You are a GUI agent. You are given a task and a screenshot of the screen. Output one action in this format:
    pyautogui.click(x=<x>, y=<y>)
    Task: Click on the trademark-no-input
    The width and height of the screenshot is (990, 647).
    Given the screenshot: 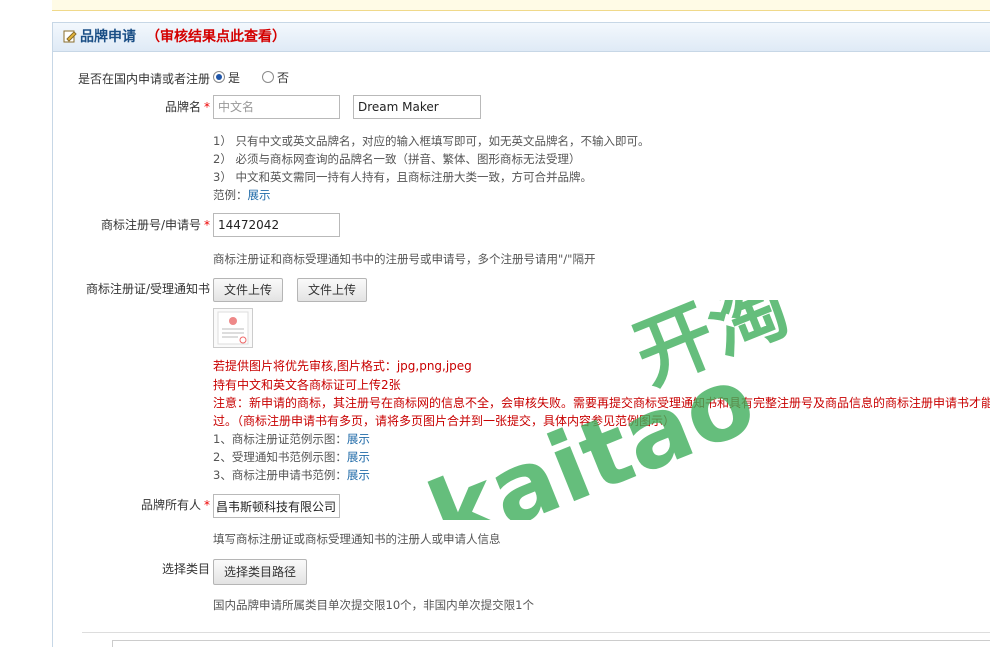 What is the action you would take?
    pyautogui.click(x=276, y=225)
    